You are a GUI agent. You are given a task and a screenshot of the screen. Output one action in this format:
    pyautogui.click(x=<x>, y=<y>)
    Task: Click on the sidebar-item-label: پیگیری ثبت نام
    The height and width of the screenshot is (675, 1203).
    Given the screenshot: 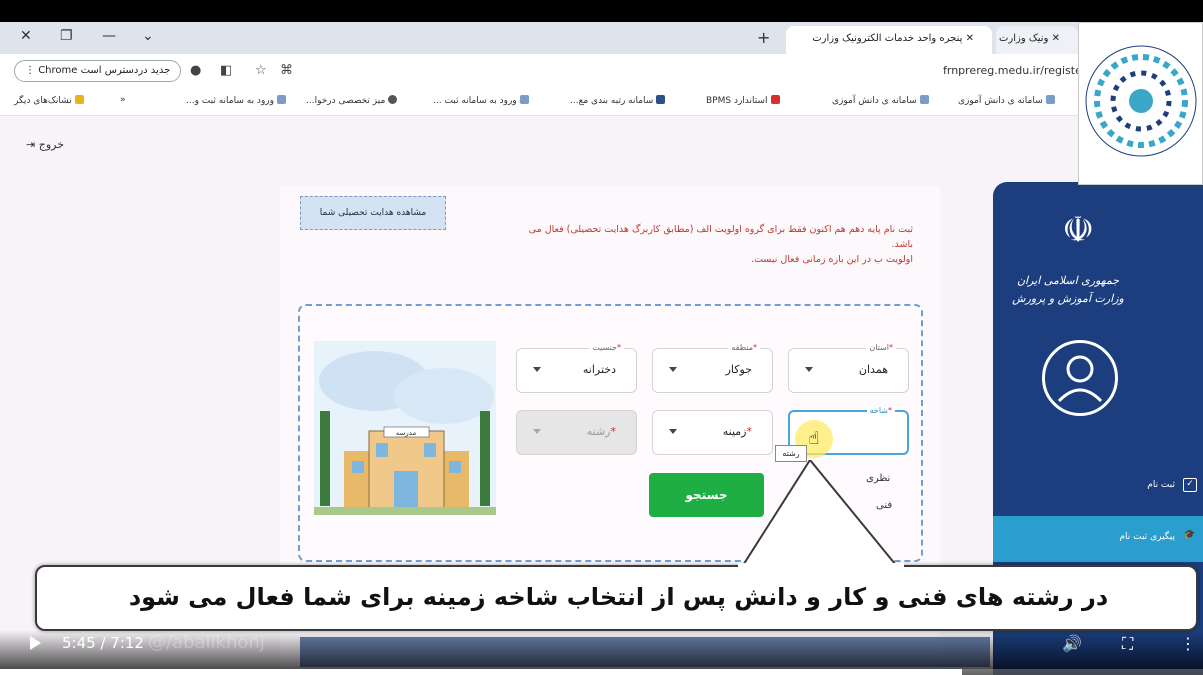 What is the action you would take?
    pyautogui.click(x=1147, y=537)
    